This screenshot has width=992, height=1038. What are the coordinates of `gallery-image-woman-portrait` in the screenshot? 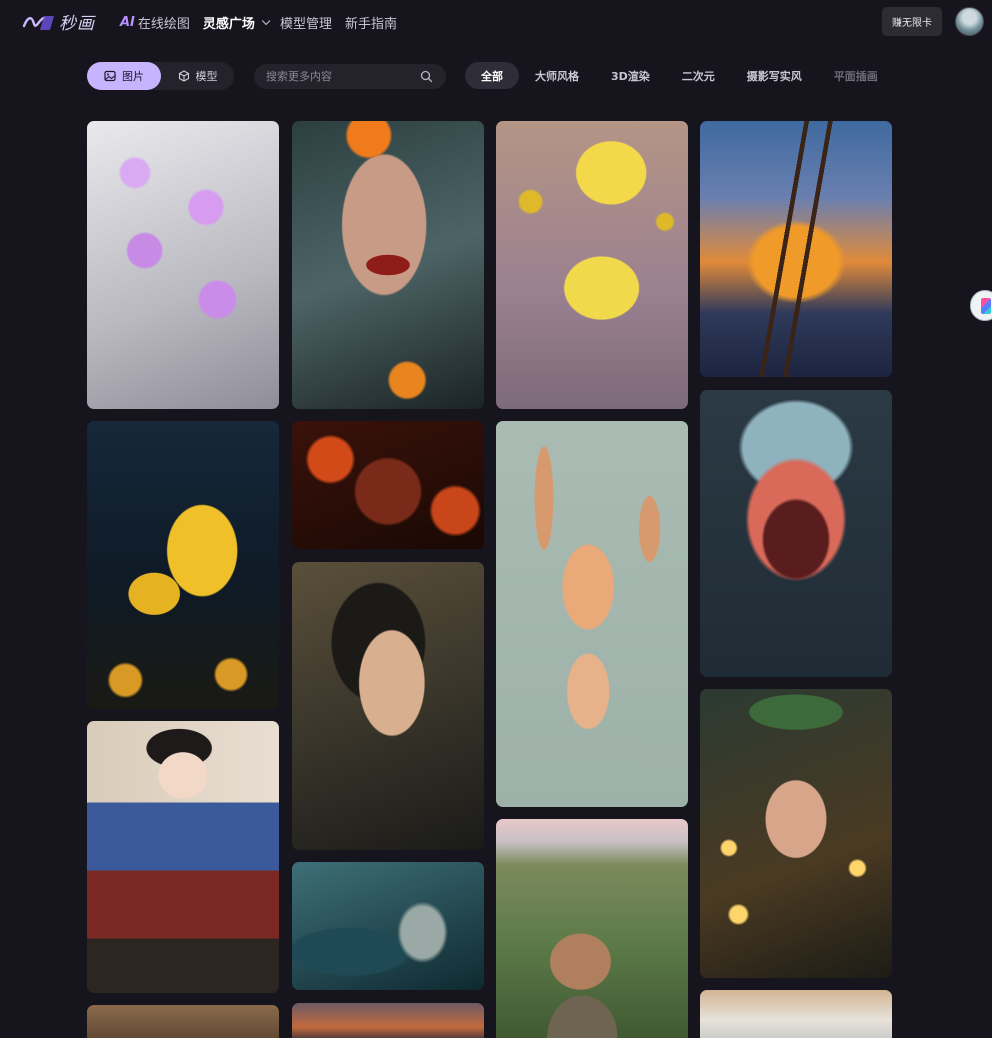 It's located at (388, 265).